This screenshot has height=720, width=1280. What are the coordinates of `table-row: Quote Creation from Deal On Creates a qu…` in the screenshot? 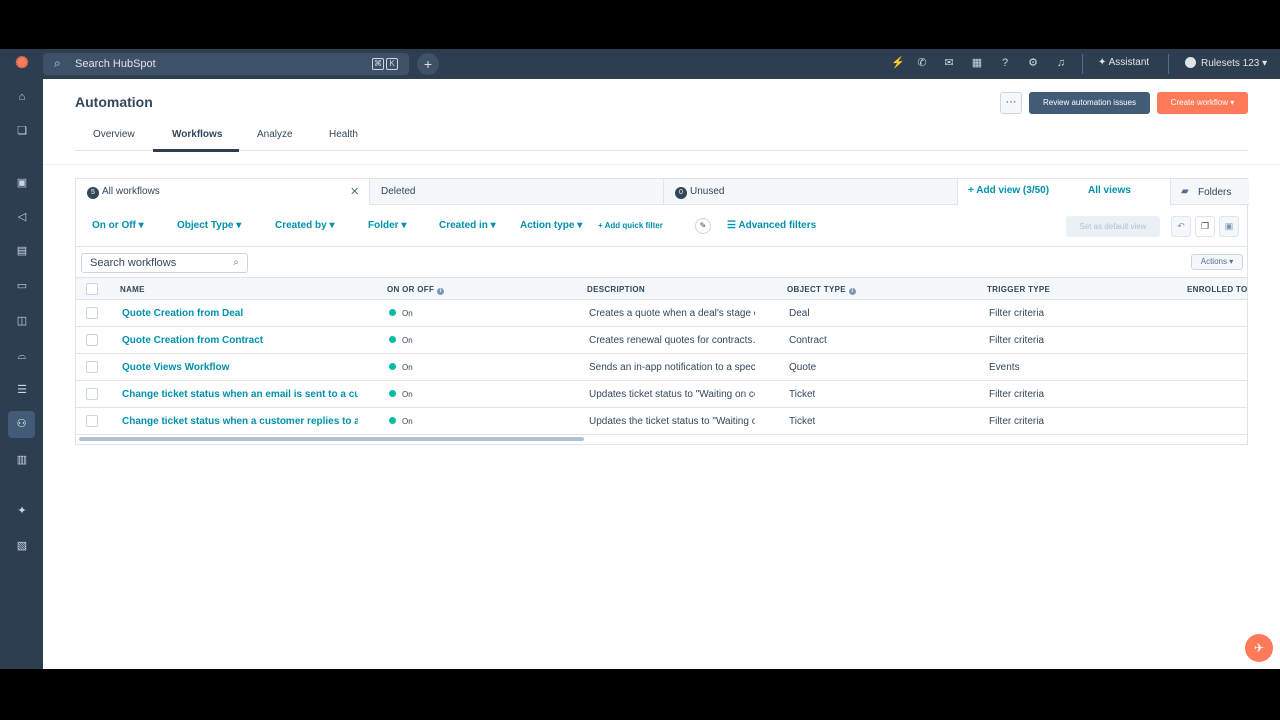 It's located at (661, 313).